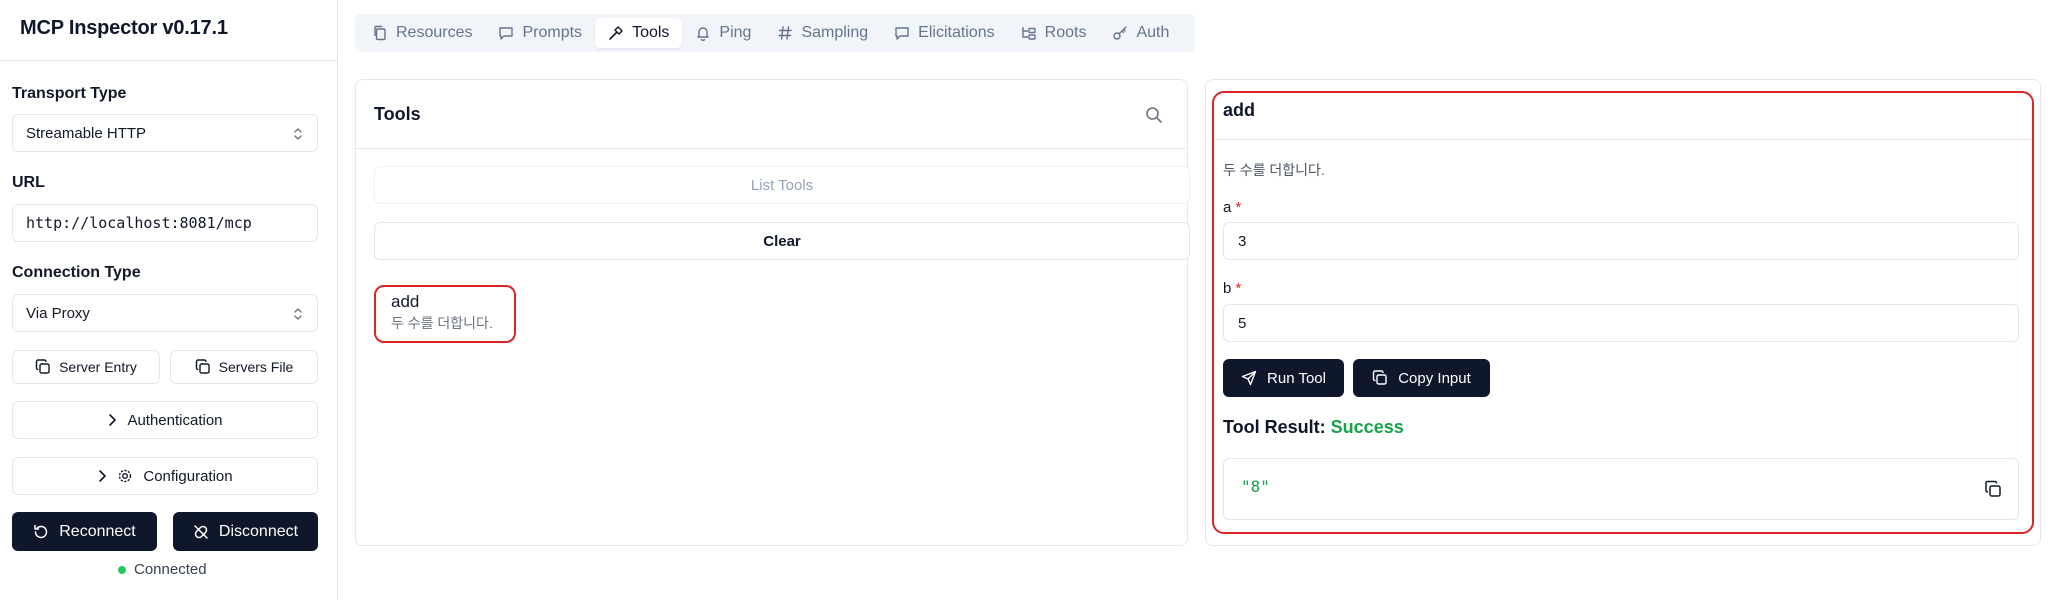 The height and width of the screenshot is (600, 2048). What do you see at coordinates (139, 223) in the screenshot?
I see `url-value: http://localhost:8081/mcp` at bounding box center [139, 223].